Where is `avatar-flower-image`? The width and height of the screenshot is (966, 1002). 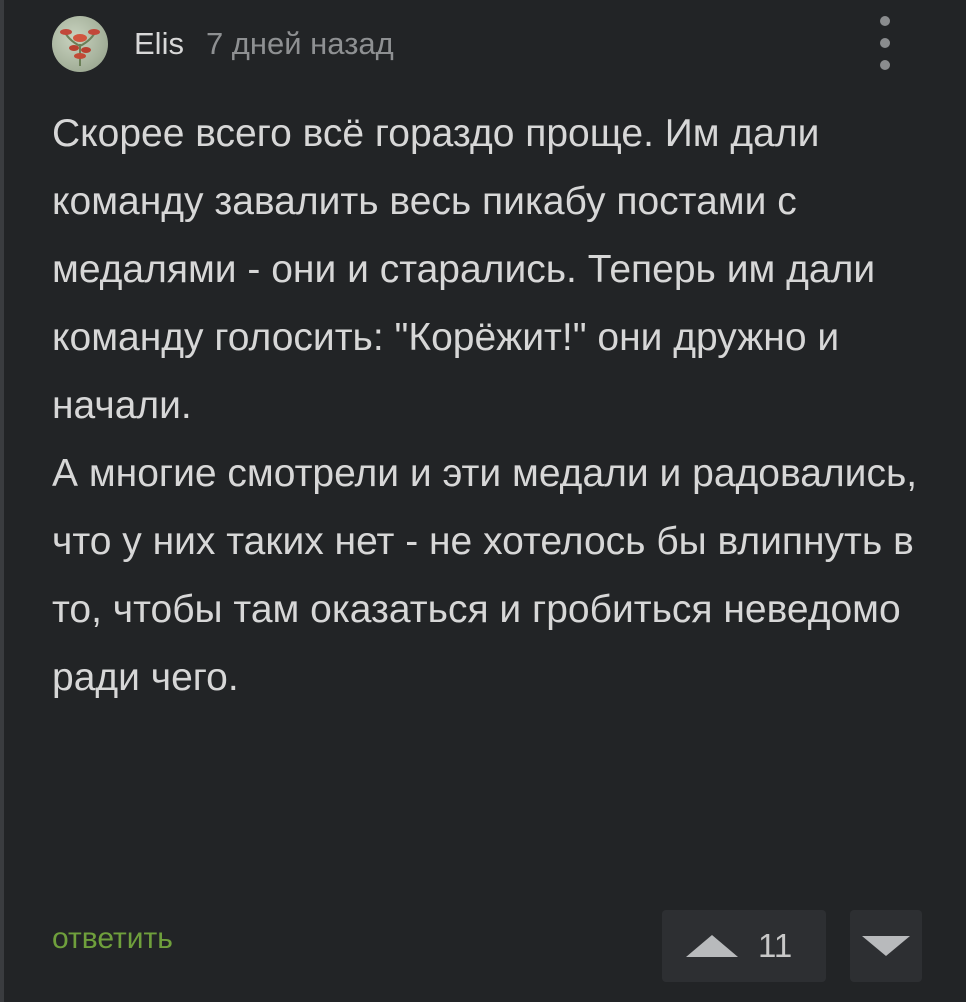
avatar-flower-image is located at coordinates (80, 47).